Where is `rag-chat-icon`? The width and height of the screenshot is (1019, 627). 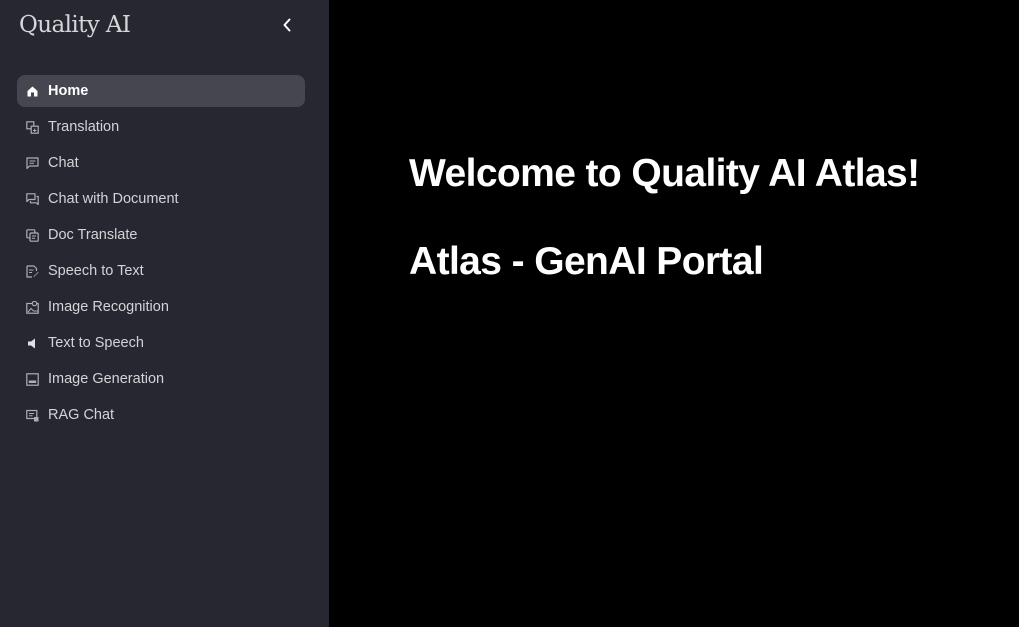
rag-chat-icon is located at coordinates (32, 415).